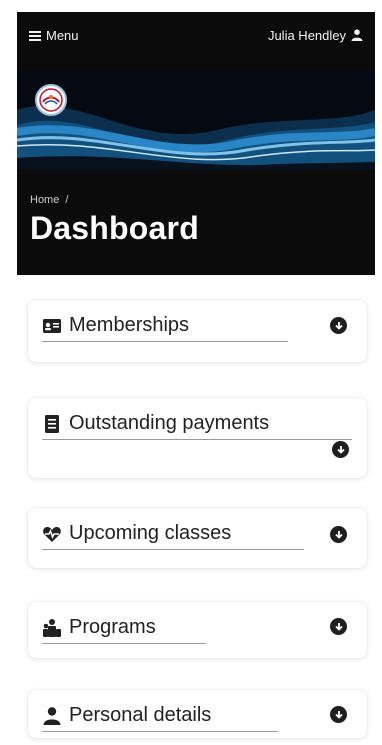  Describe the element at coordinates (44, 200) in the screenshot. I see `breadcrumb-home-link: Home` at that location.